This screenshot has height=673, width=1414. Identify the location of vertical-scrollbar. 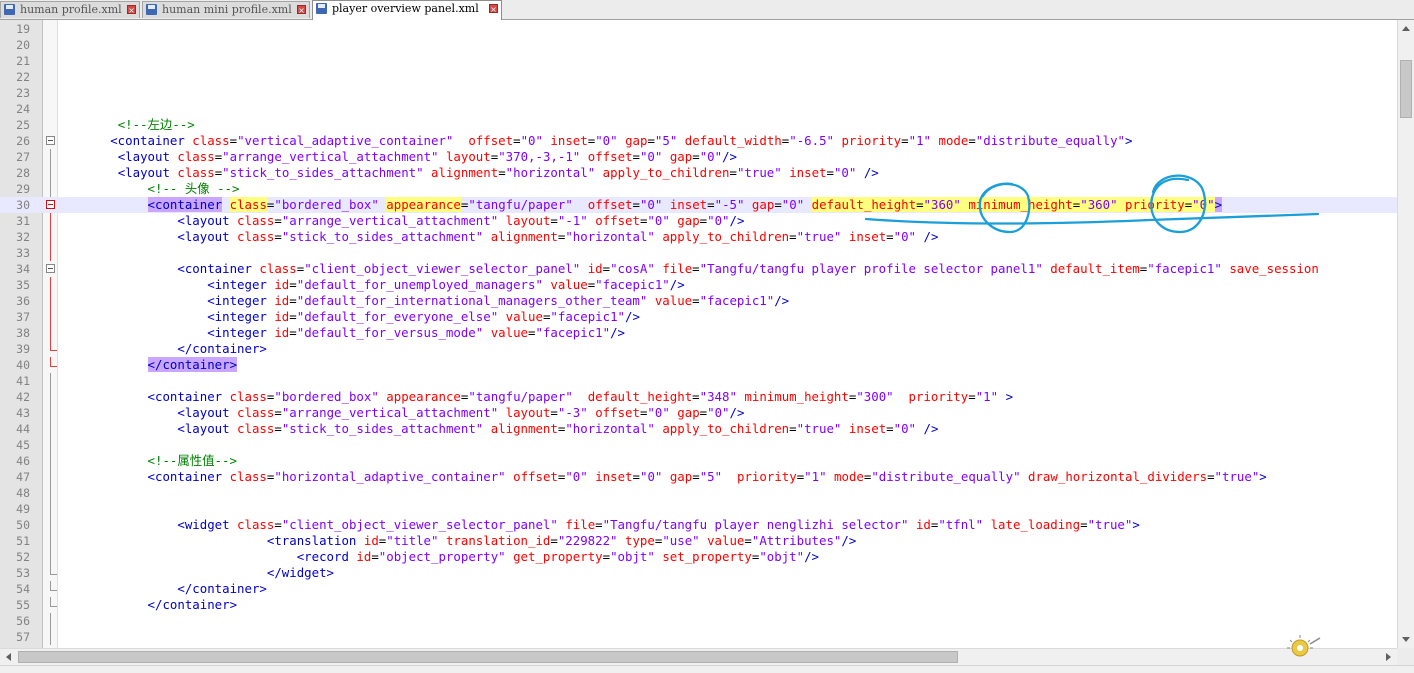
(1405, 334).